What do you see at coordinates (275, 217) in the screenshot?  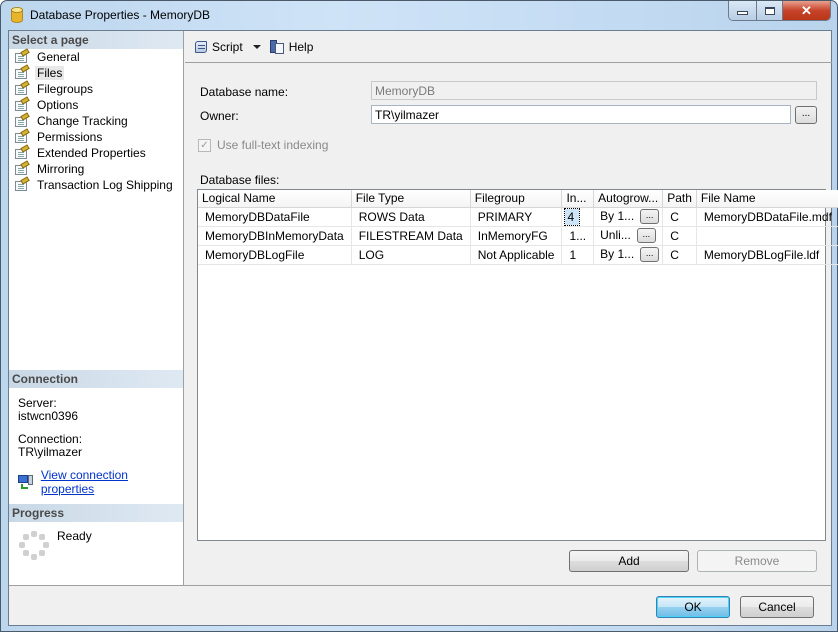 I see `cell-logical-name: MemoryDBDataFile` at bounding box center [275, 217].